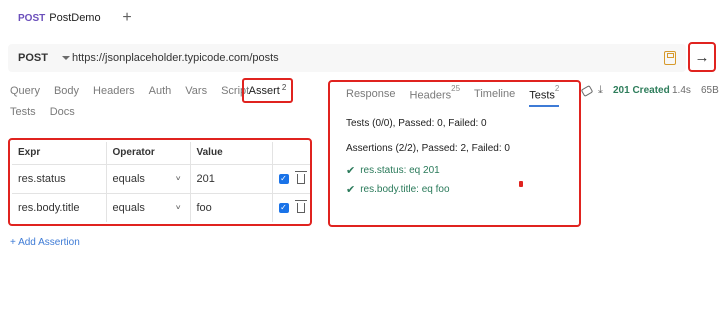  I want to click on send-button: →, so click(702, 57).